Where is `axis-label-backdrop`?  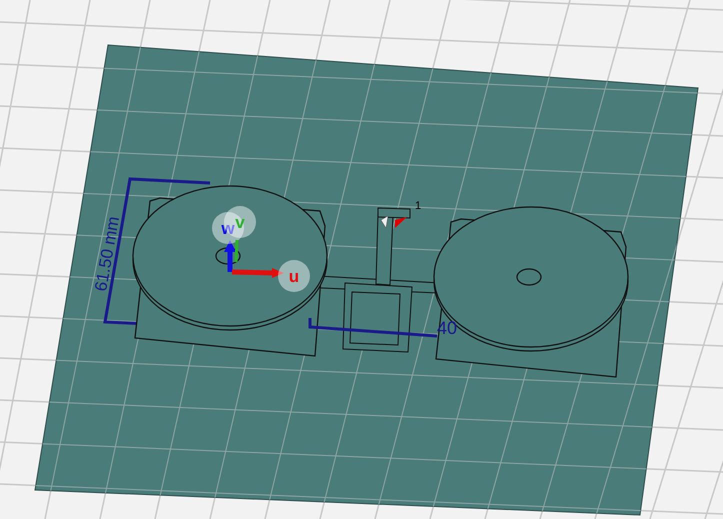 axis-label-backdrop is located at coordinates (294, 276).